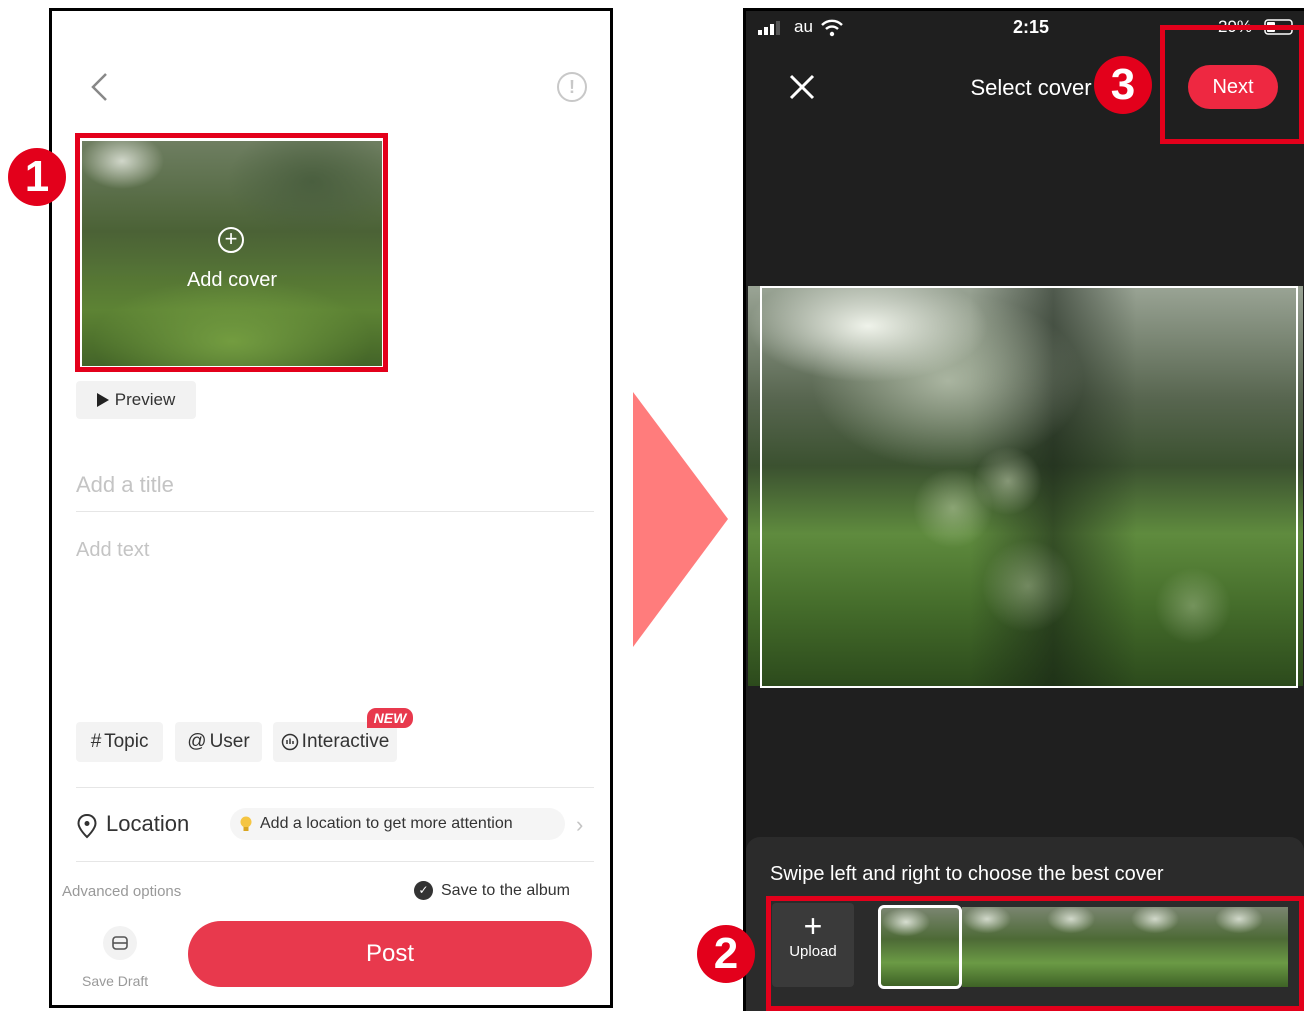 This screenshot has height=1011, width=1304. Describe the element at coordinates (197, 741) in the screenshot. I see `at-icon: @` at that location.